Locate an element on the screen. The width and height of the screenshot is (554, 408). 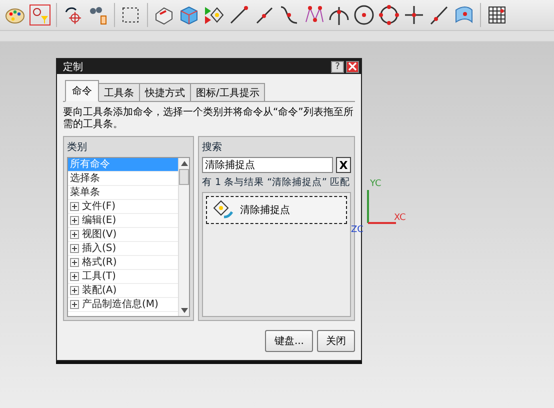
crosshair-filter-icon is located at coordinates (40, 15).